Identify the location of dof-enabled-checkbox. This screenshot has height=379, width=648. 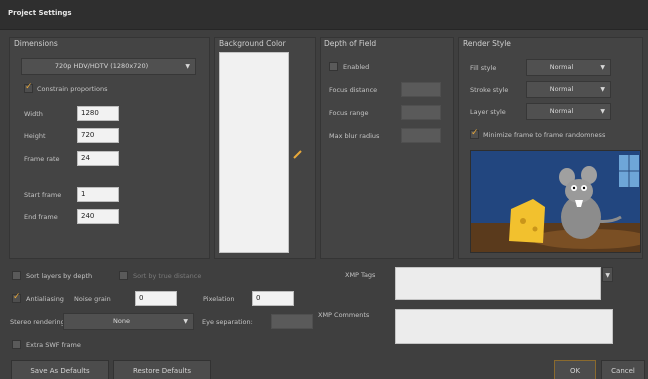
(333, 66).